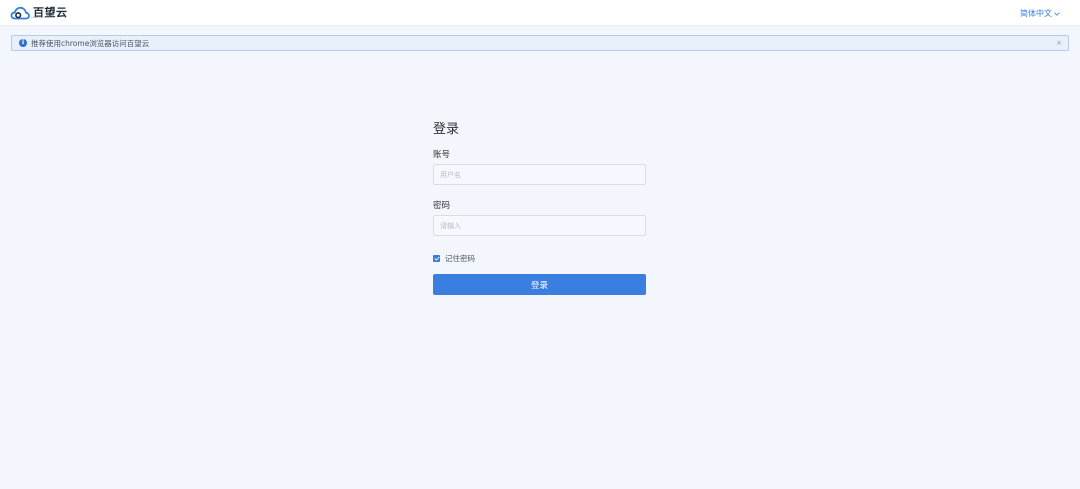 This screenshot has width=1080, height=489. Describe the element at coordinates (539, 174) in the screenshot. I see `username-input` at that location.